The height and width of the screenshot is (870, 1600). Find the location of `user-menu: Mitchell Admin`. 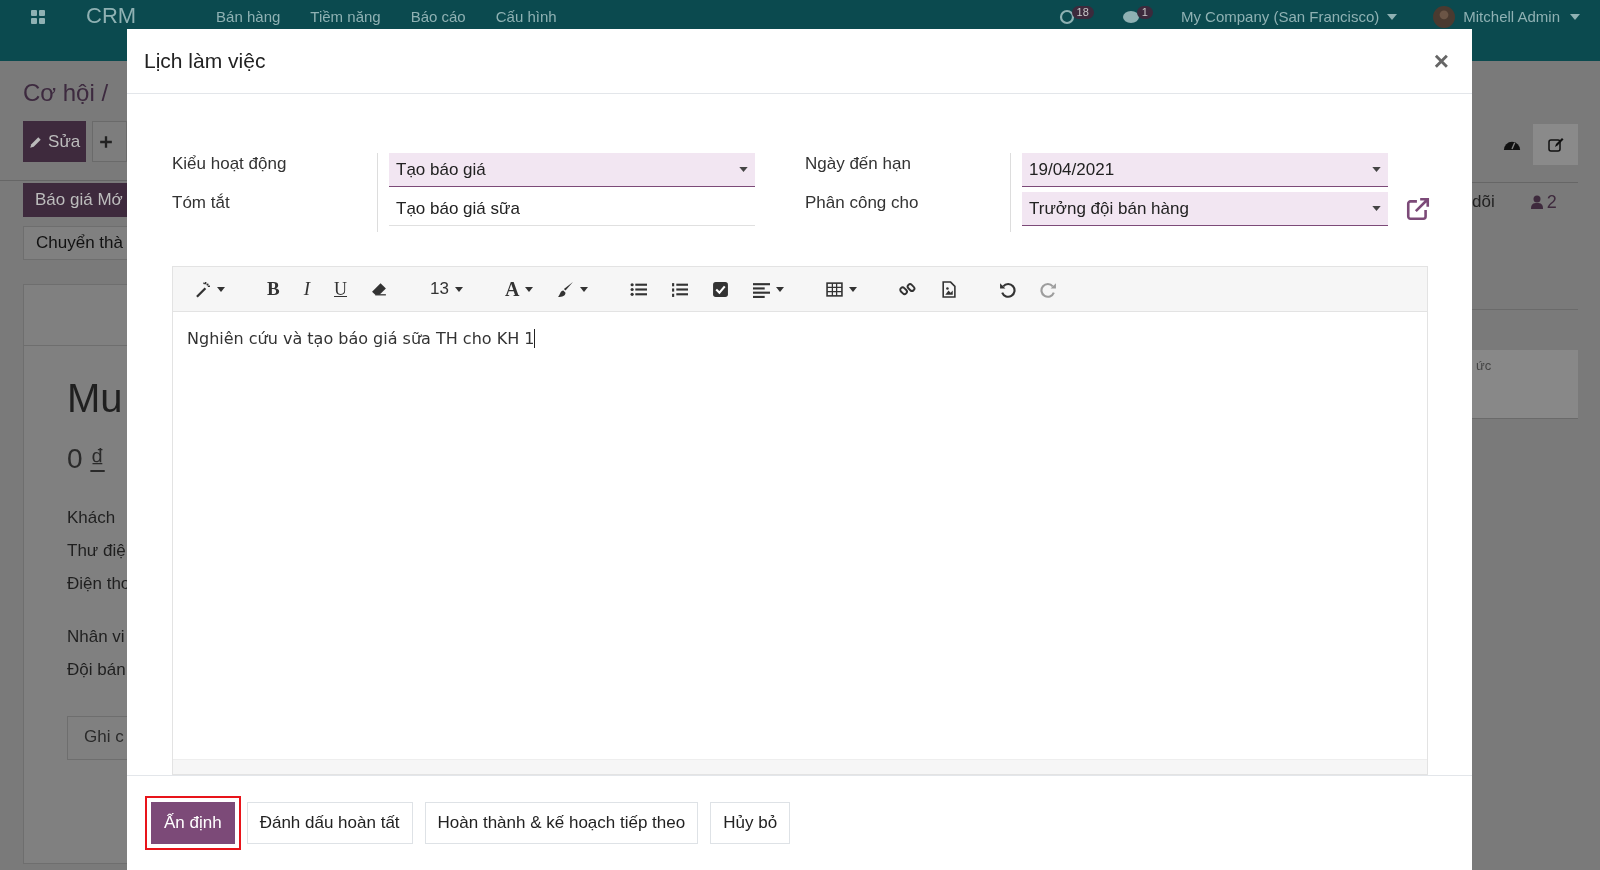

user-menu: Mitchell Admin is located at coordinates (1511, 17).